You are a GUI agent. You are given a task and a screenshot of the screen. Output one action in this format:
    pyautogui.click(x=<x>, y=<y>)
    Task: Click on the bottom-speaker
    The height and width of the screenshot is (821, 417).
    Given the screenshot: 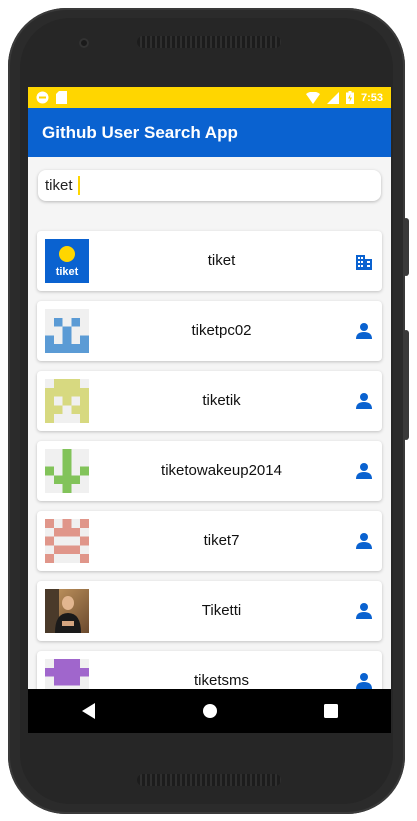 What is the action you would take?
    pyautogui.click(x=209, y=780)
    